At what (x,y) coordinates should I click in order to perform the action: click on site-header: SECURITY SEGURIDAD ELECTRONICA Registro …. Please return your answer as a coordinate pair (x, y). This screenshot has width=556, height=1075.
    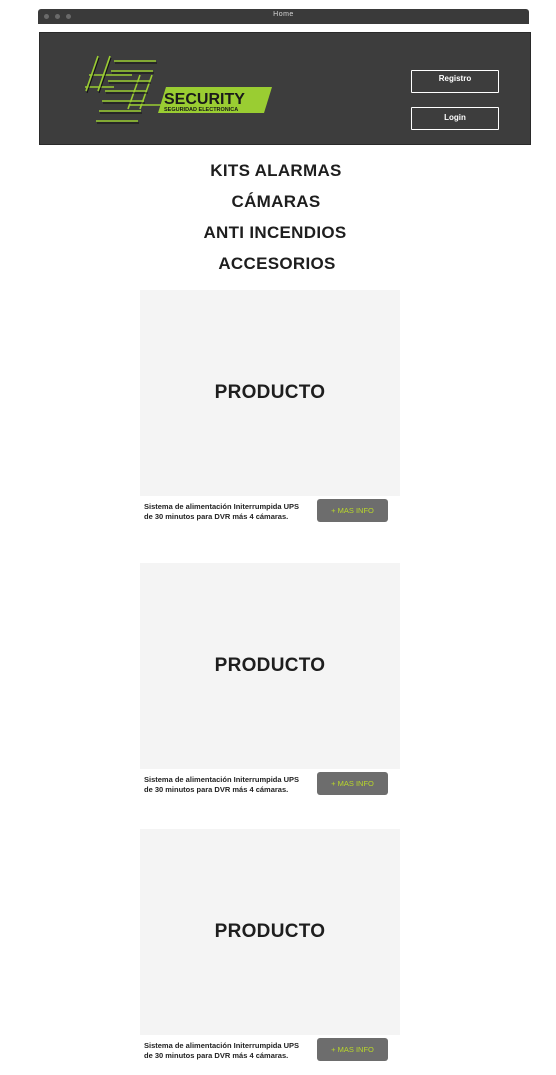
    Looking at the image, I should click on (285, 88).